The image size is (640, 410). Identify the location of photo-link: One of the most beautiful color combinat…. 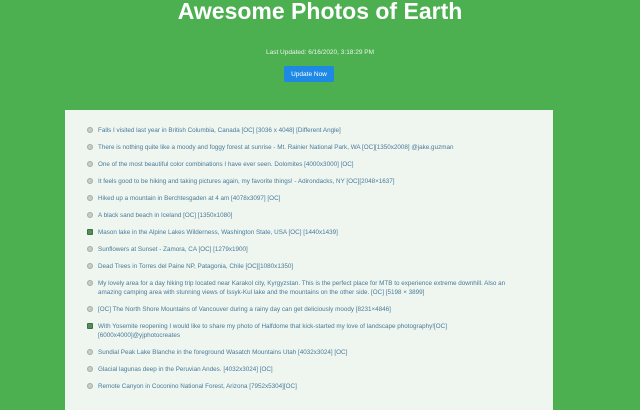
(226, 164).